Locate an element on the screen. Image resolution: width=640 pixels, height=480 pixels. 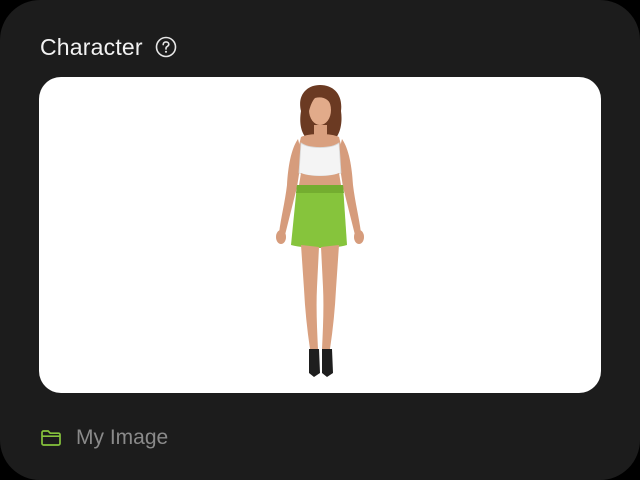
question-circle-icon is located at coordinates (166, 47).